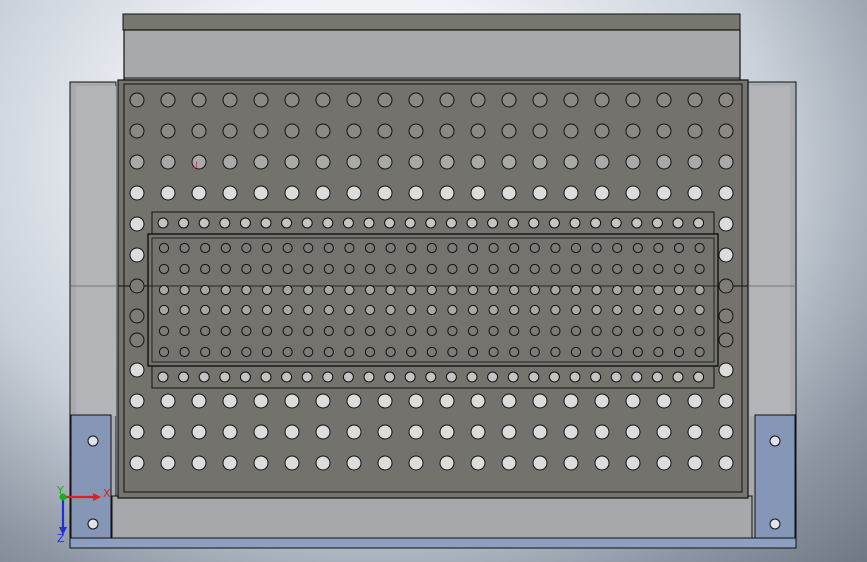 Image resolution: width=867 pixels, height=562 pixels. I want to click on triad-y-label: Y, so click(60, 490).